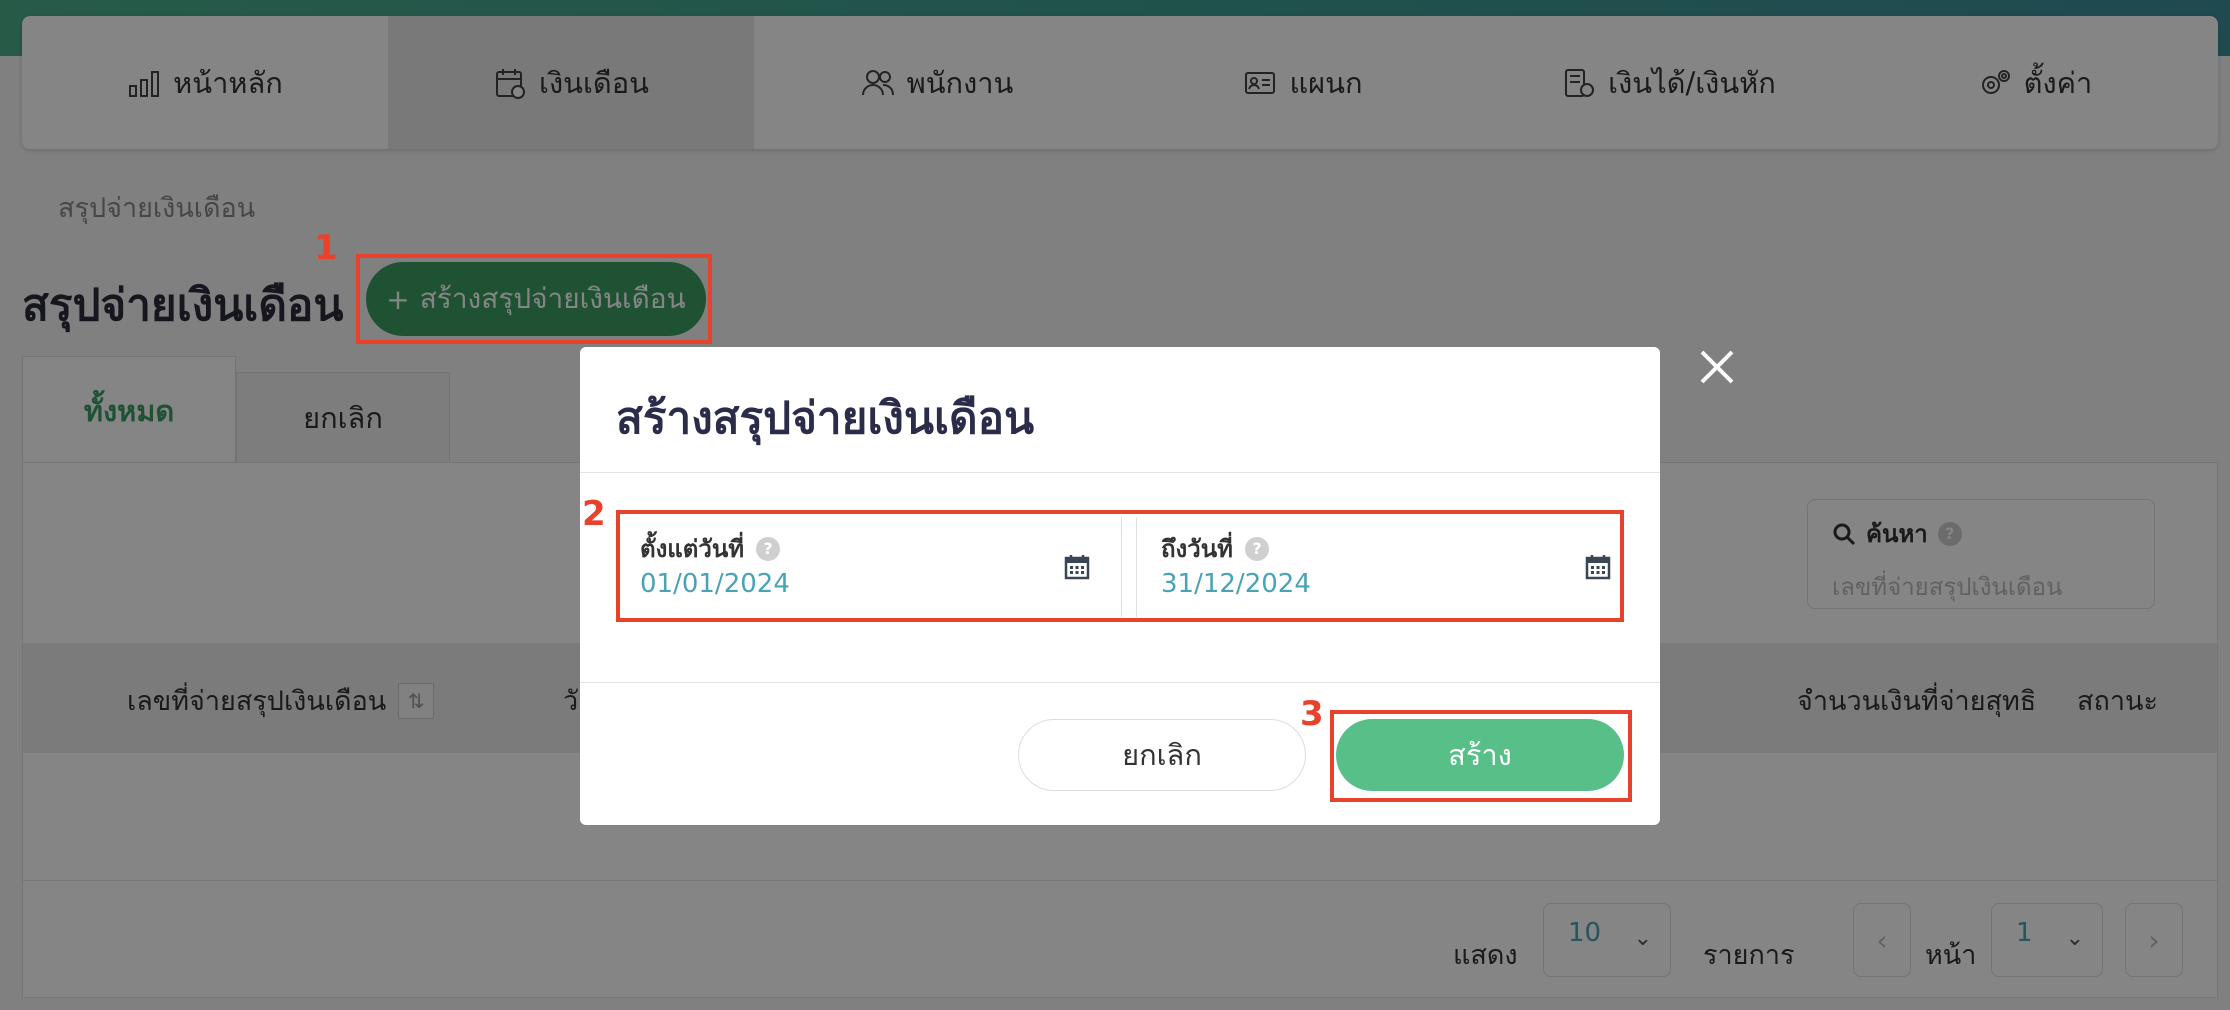  I want to click on step-number-2: 2, so click(594, 514).